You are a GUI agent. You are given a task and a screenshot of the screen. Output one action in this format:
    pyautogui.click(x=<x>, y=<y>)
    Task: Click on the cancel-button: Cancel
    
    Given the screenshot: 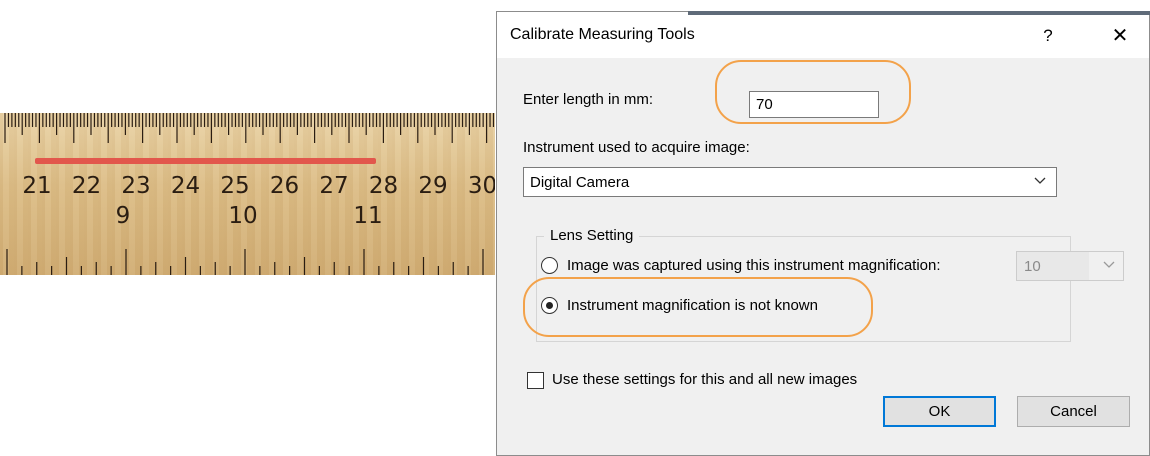 What is the action you would take?
    pyautogui.click(x=1073, y=411)
    